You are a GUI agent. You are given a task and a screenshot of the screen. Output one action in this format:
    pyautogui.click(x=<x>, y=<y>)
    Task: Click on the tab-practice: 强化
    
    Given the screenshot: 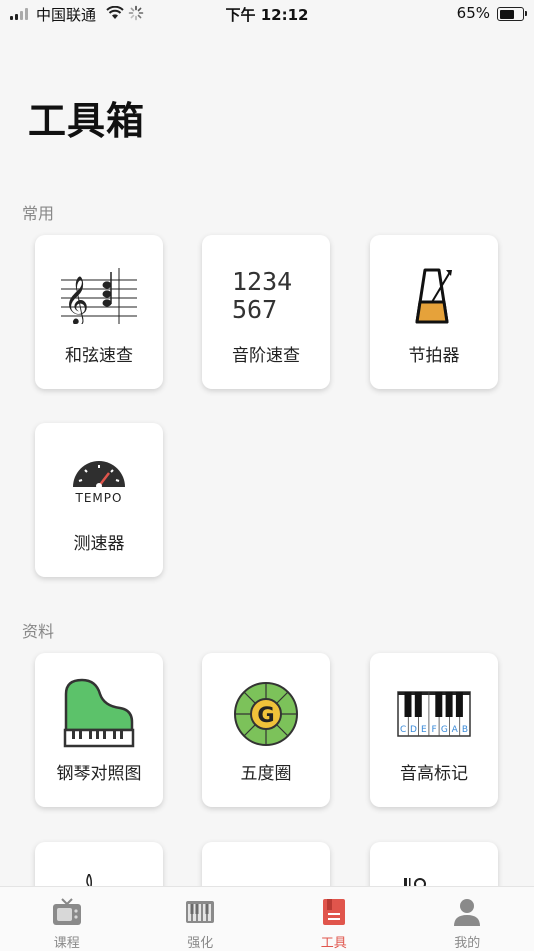 What is the action you would take?
    pyautogui.click(x=201, y=919)
    